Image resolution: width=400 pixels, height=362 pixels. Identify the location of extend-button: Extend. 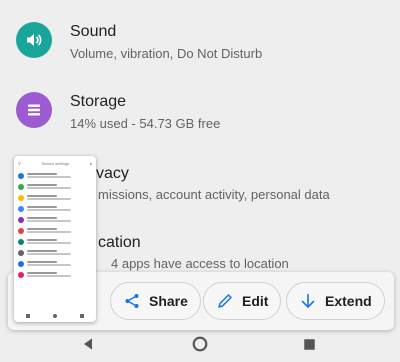
(335, 301).